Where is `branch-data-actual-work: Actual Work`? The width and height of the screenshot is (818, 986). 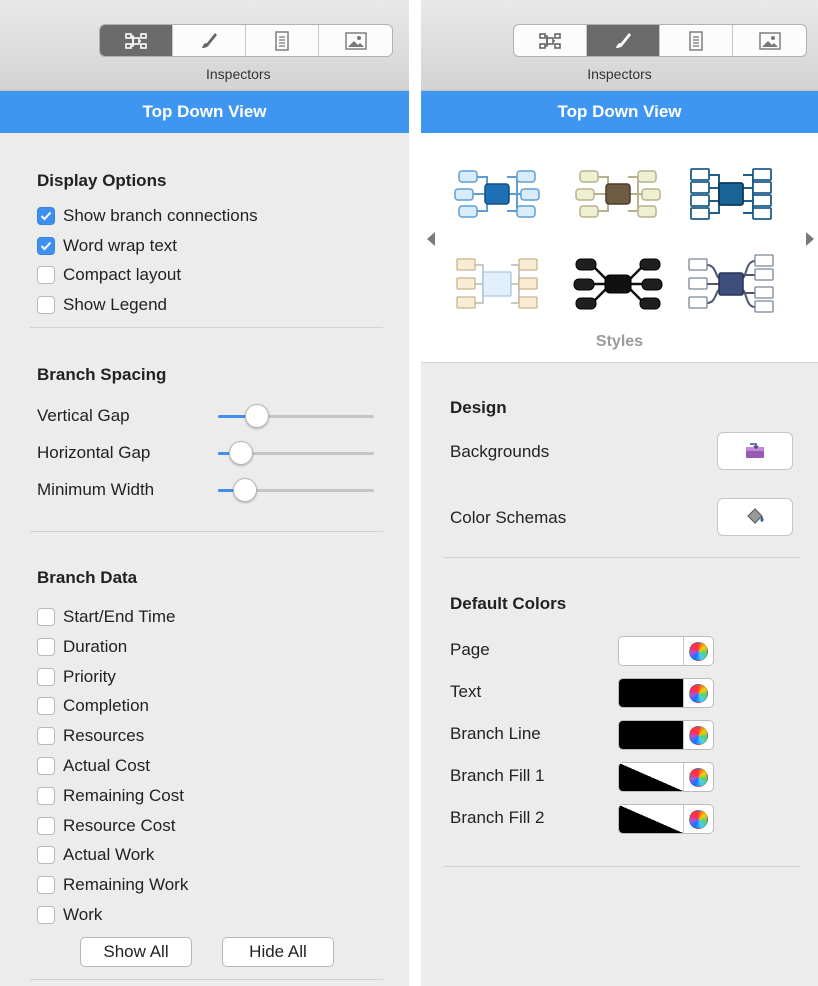
branch-data-actual-work: Actual Work is located at coordinates (95, 855).